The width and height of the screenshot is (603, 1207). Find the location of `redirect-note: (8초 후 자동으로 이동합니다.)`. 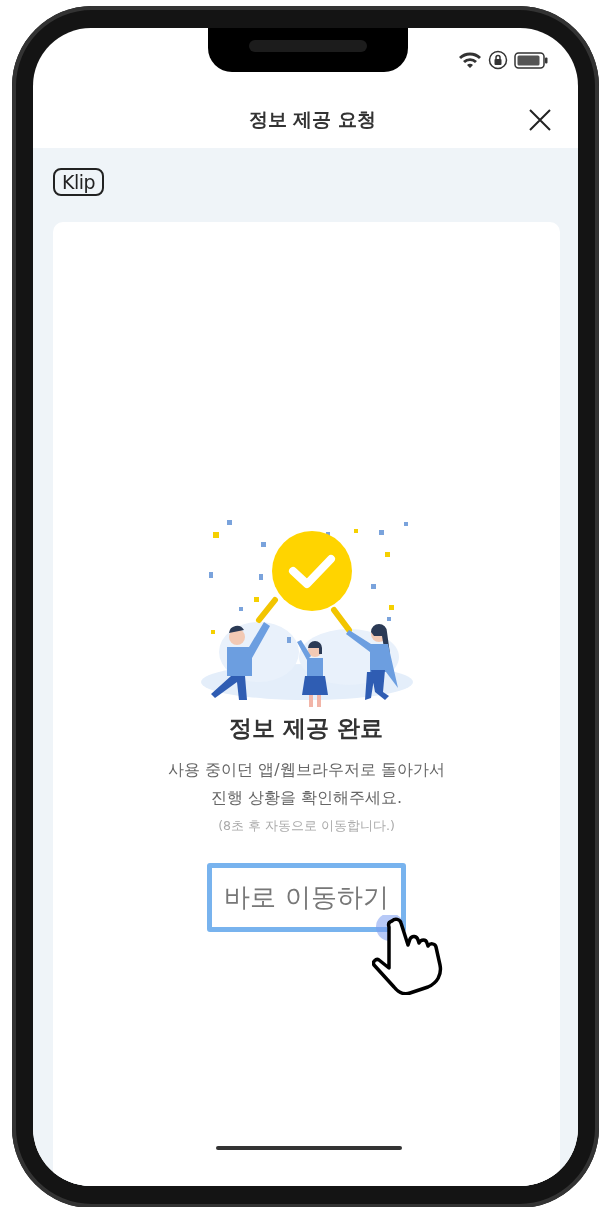

redirect-note: (8초 후 자동으로 이동합니다.) is located at coordinates (306, 826).